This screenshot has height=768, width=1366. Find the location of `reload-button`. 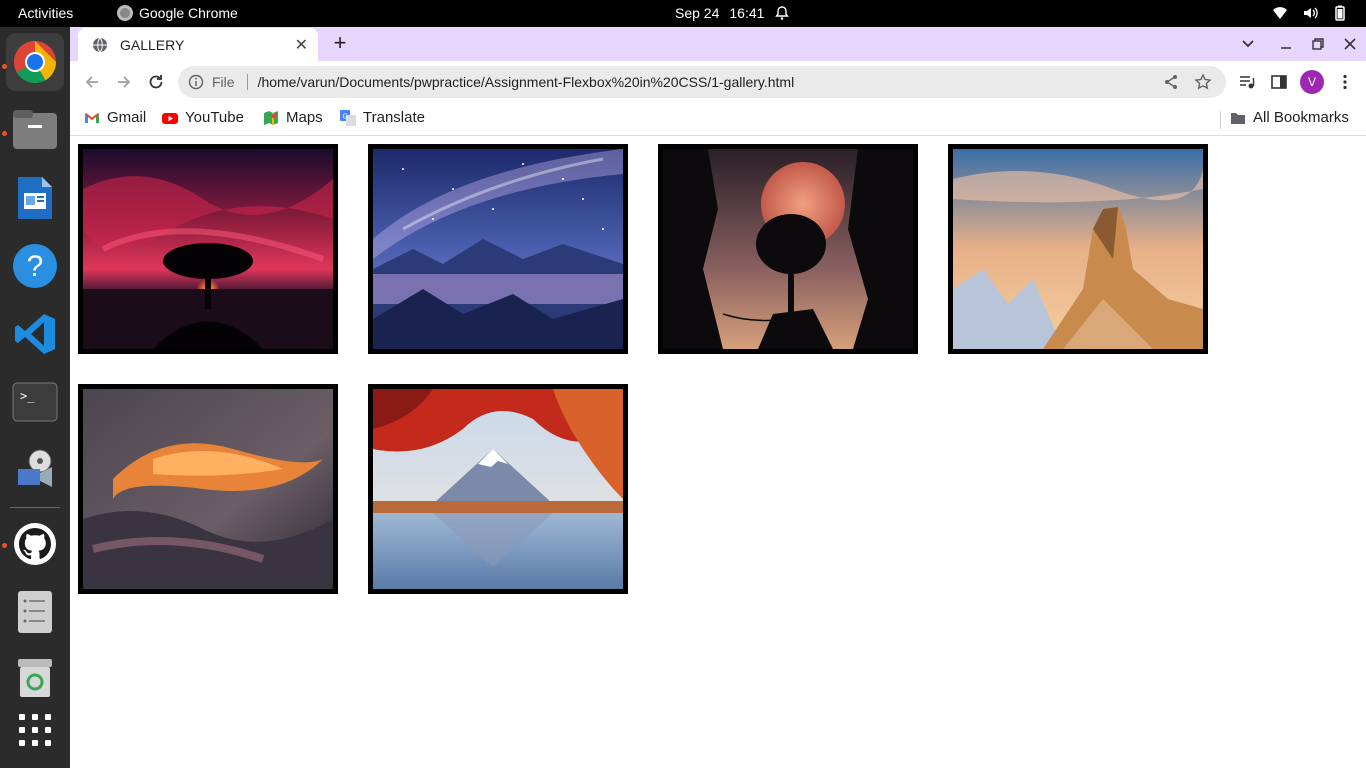

reload-button is located at coordinates (156, 82).